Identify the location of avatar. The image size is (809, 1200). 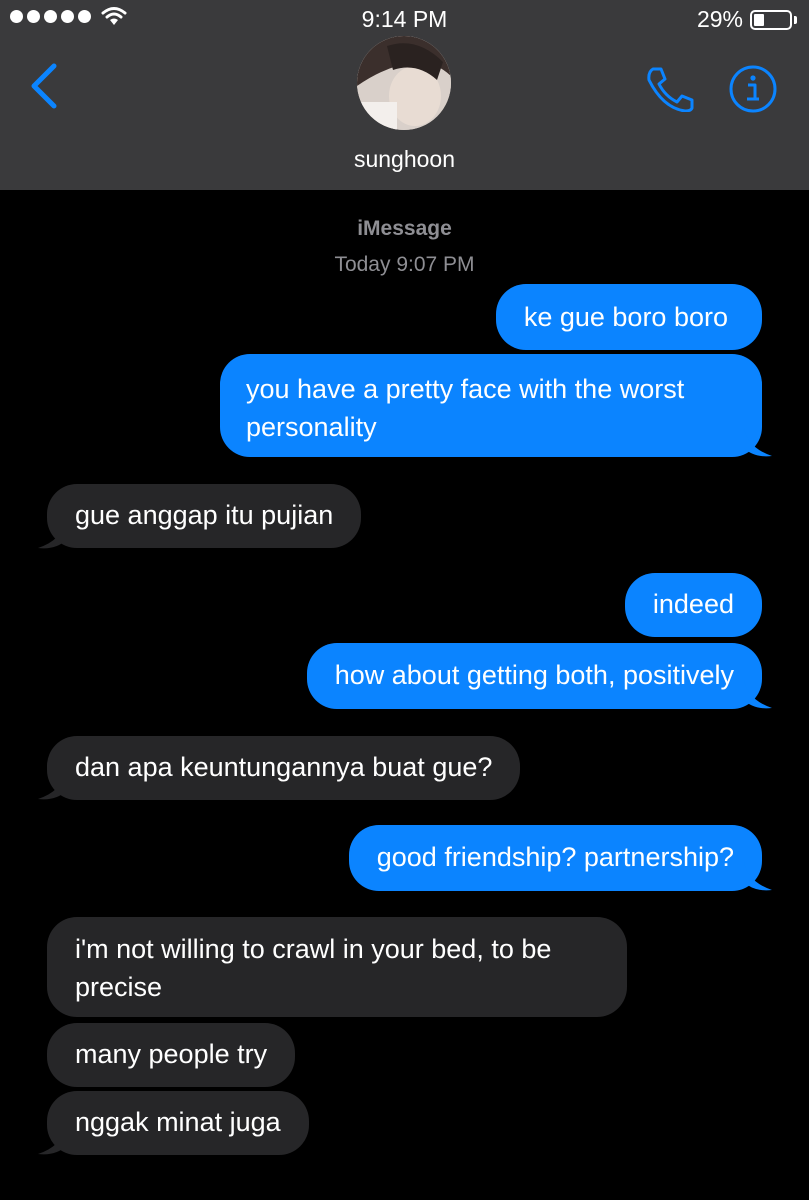
(404, 83).